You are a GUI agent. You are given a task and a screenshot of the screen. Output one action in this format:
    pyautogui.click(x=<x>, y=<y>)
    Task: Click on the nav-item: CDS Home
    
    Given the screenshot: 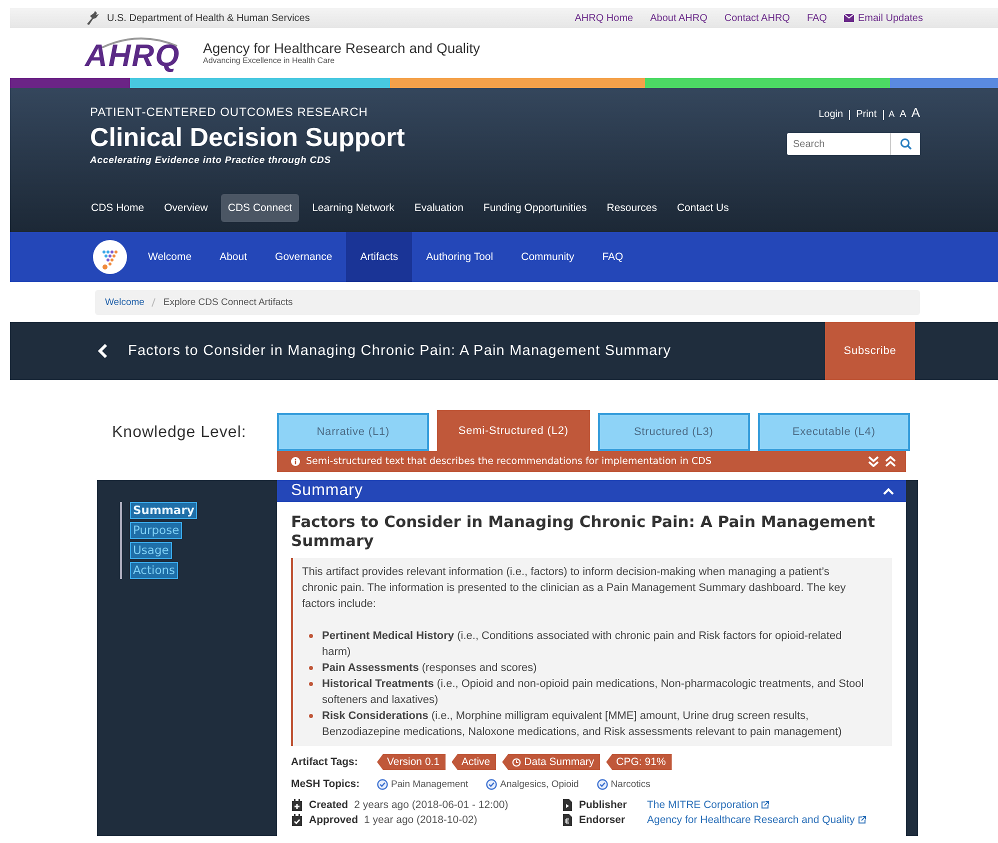 What is the action you would take?
    pyautogui.click(x=118, y=208)
    